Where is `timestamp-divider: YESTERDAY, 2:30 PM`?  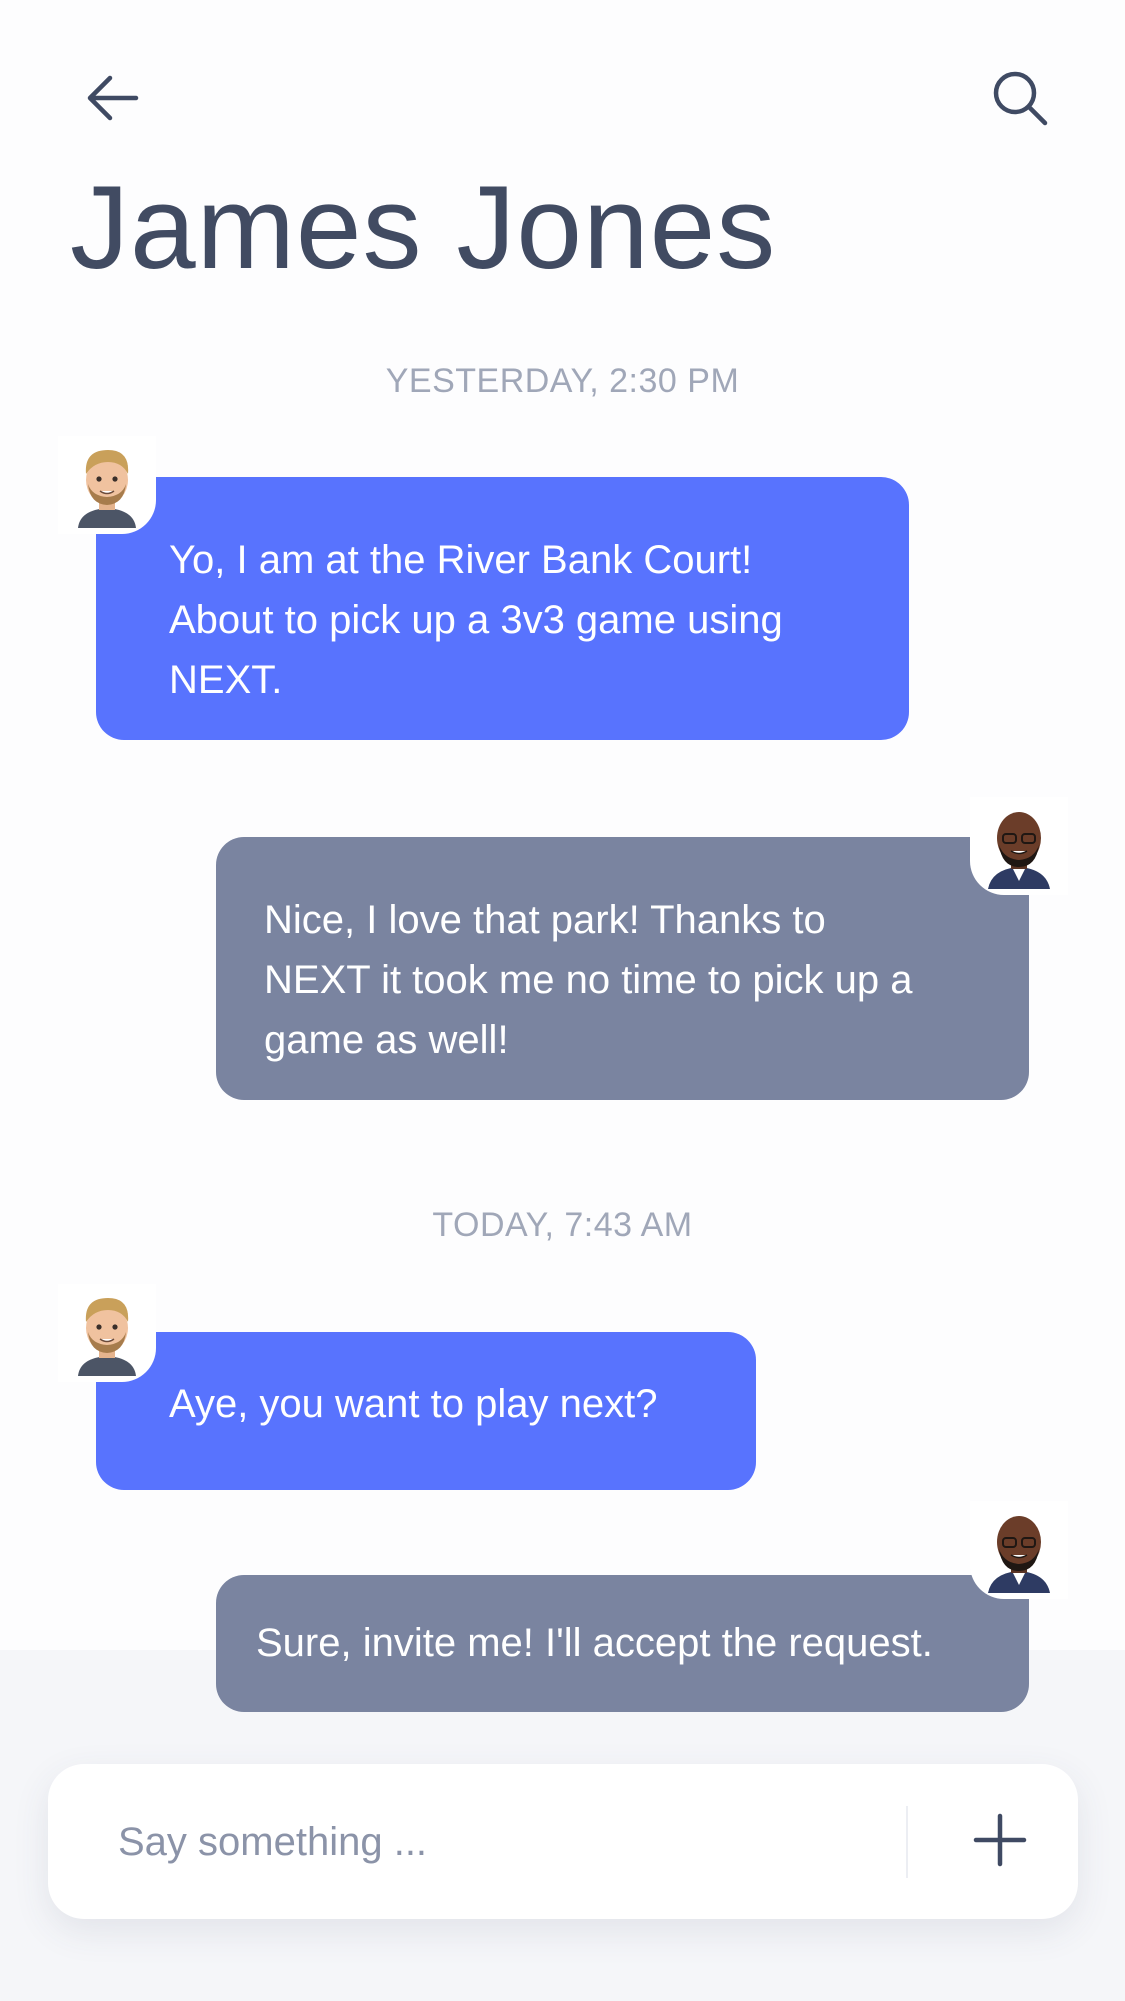
timestamp-divider: YESTERDAY, 2:30 PM is located at coordinates (562, 381).